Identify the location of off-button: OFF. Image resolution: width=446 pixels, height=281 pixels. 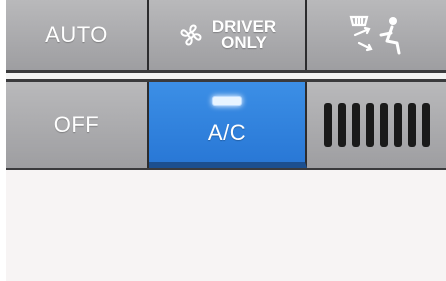
(77, 125).